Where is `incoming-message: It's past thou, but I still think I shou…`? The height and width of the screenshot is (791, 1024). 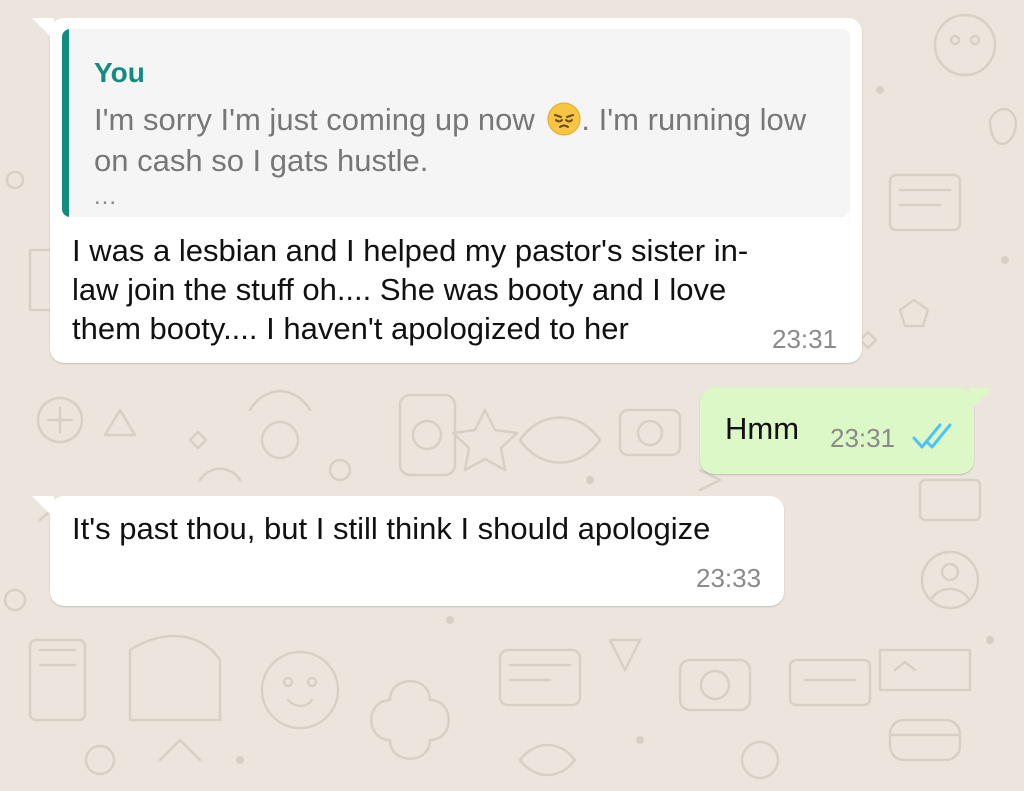 incoming-message: It's past thou, but I still think I shou… is located at coordinates (408, 551).